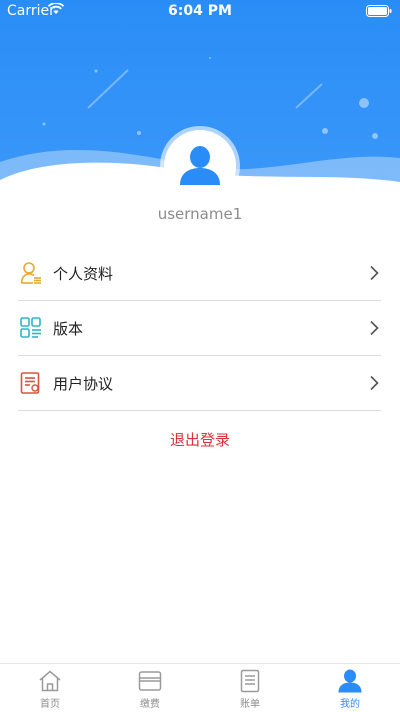 This screenshot has height=712, width=400. I want to click on avatar, so click(200, 166).